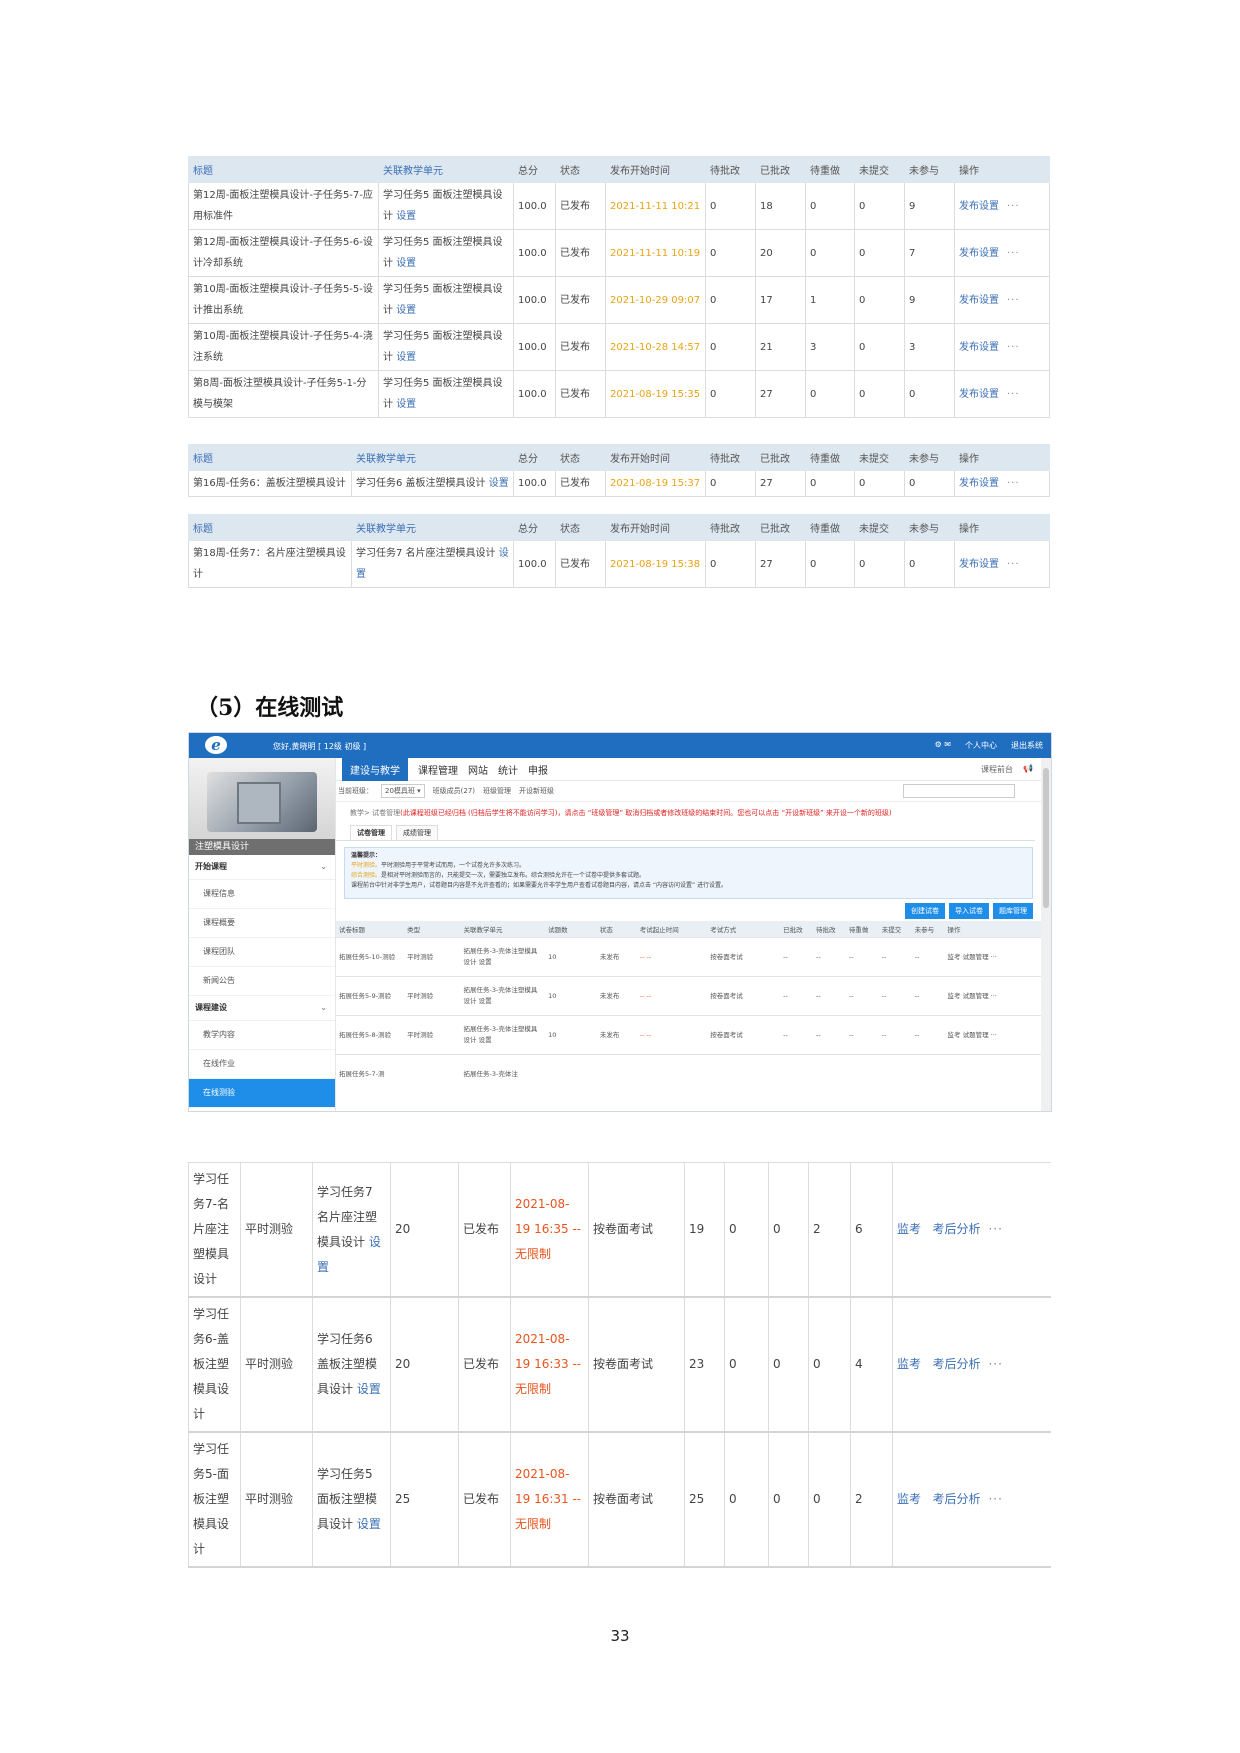 The height and width of the screenshot is (1753, 1240). What do you see at coordinates (262, 981) in the screenshot?
I see `sidebar-item: 新闻公告` at bounding box center [262, 981].